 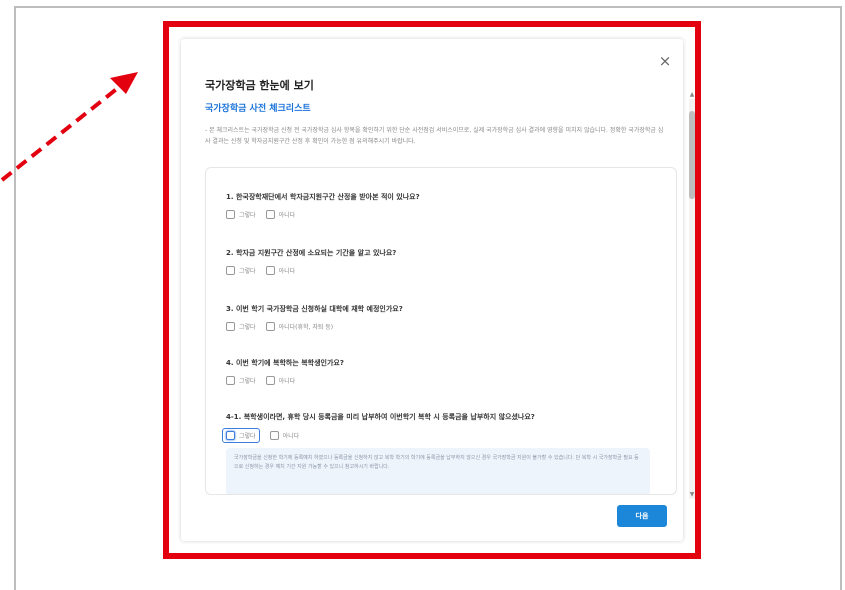 I want to click on question-2-options: 그렇다 아니다, so click(x=265, y=270).